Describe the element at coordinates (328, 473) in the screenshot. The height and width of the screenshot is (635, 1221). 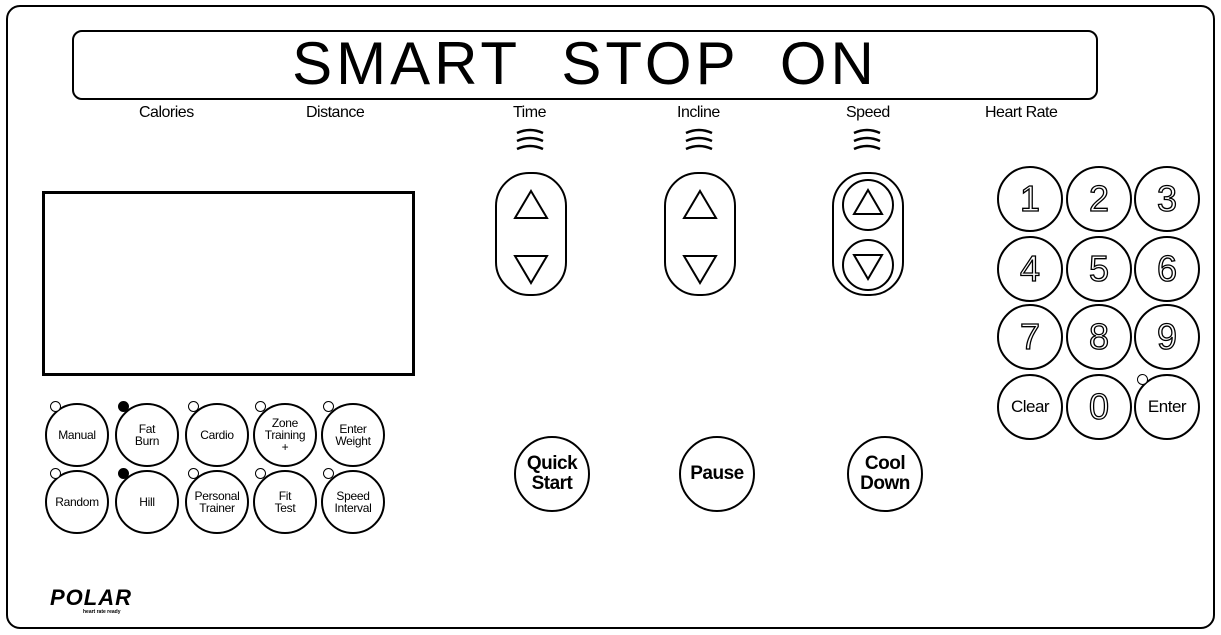
I see `speed-interval-led` at that location.